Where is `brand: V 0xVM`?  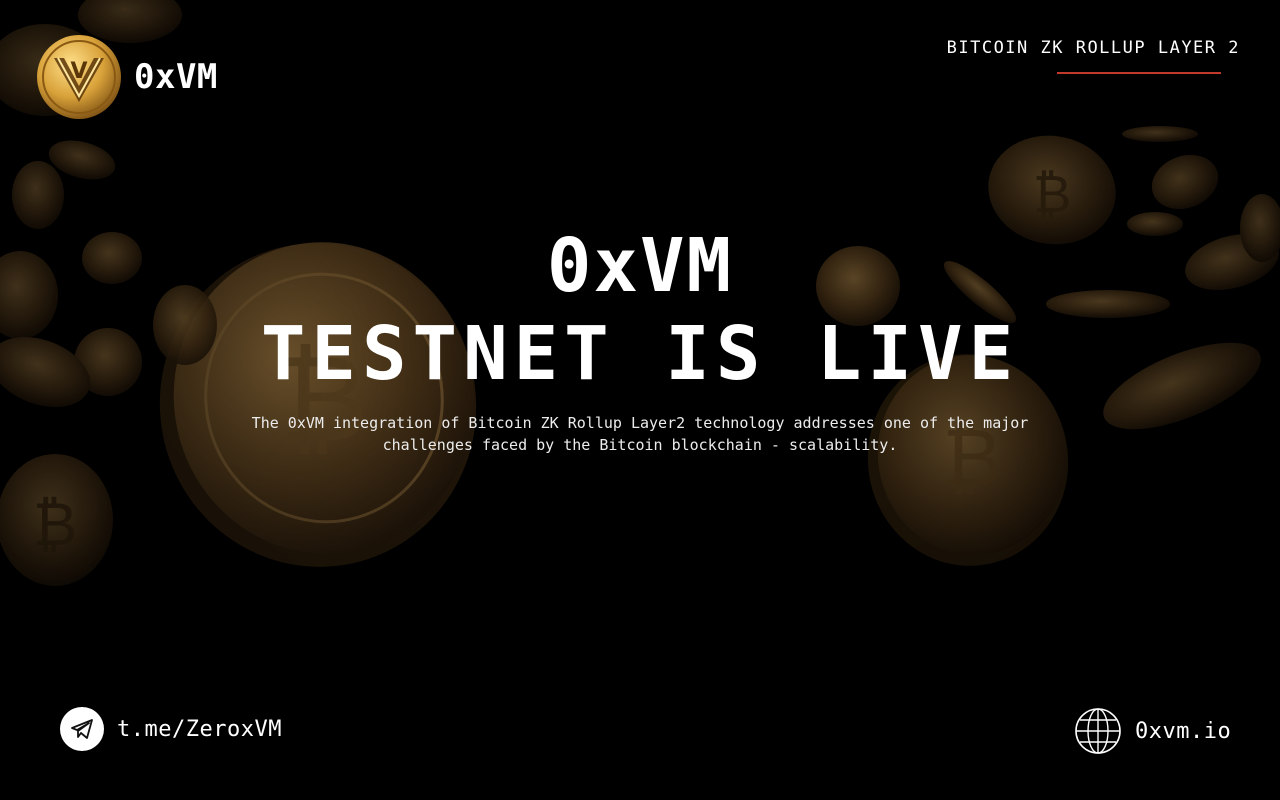
brand: V 0xVM is located at coordinates (127, 77).